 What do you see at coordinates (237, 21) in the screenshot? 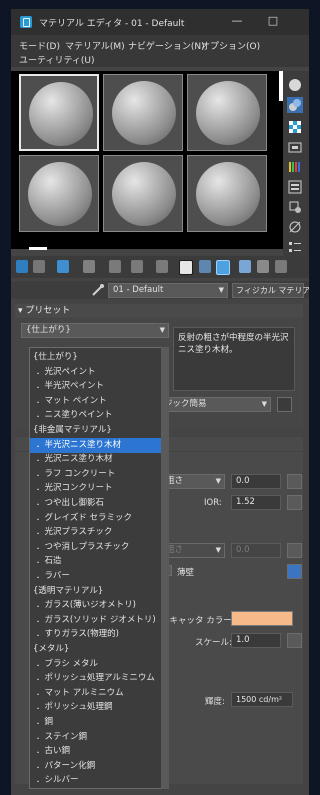
I see `minimize-button: —` at bounding box center [237, 21].